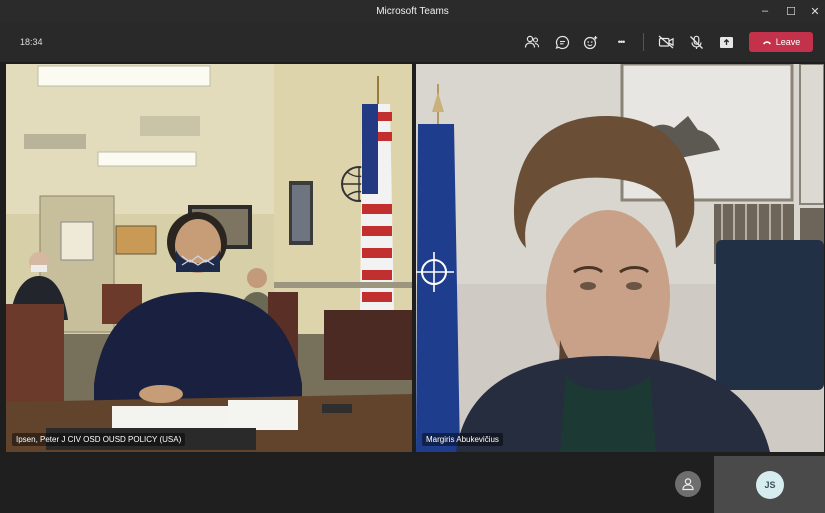  I want to click on hang-up-icon, so click(766, 43).